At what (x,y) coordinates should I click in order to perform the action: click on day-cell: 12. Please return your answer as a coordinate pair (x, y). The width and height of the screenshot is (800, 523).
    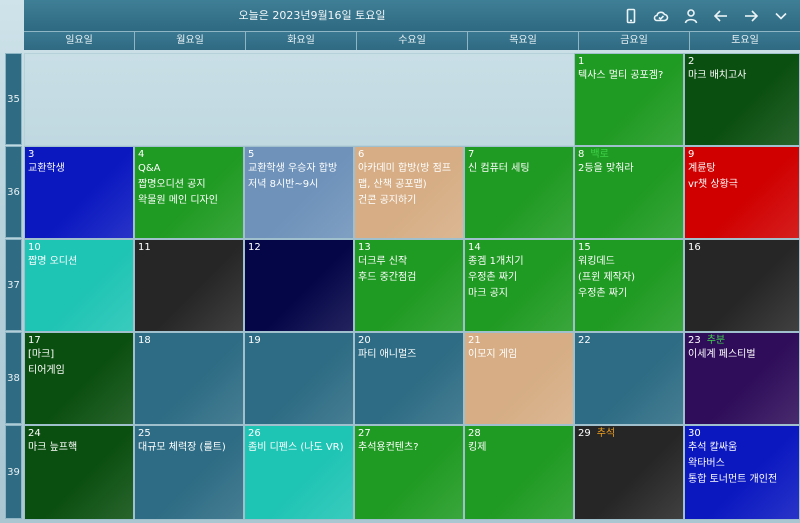
    Looking at the image, I should click on (299, 285).